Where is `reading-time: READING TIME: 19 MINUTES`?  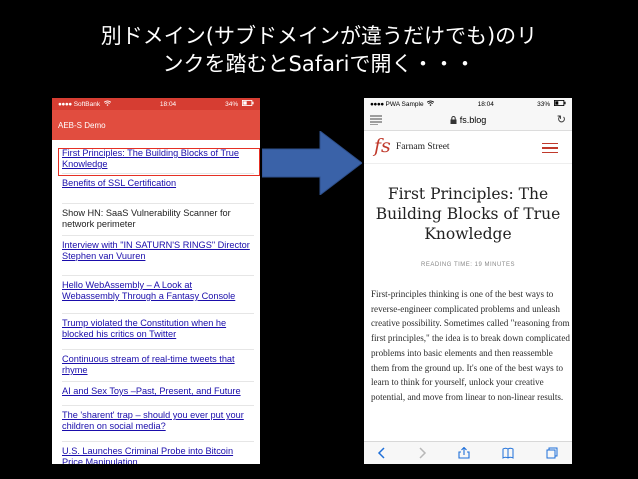 reading-time: READING TIME: 19 MINUTES is located at coordinates (468, 265).